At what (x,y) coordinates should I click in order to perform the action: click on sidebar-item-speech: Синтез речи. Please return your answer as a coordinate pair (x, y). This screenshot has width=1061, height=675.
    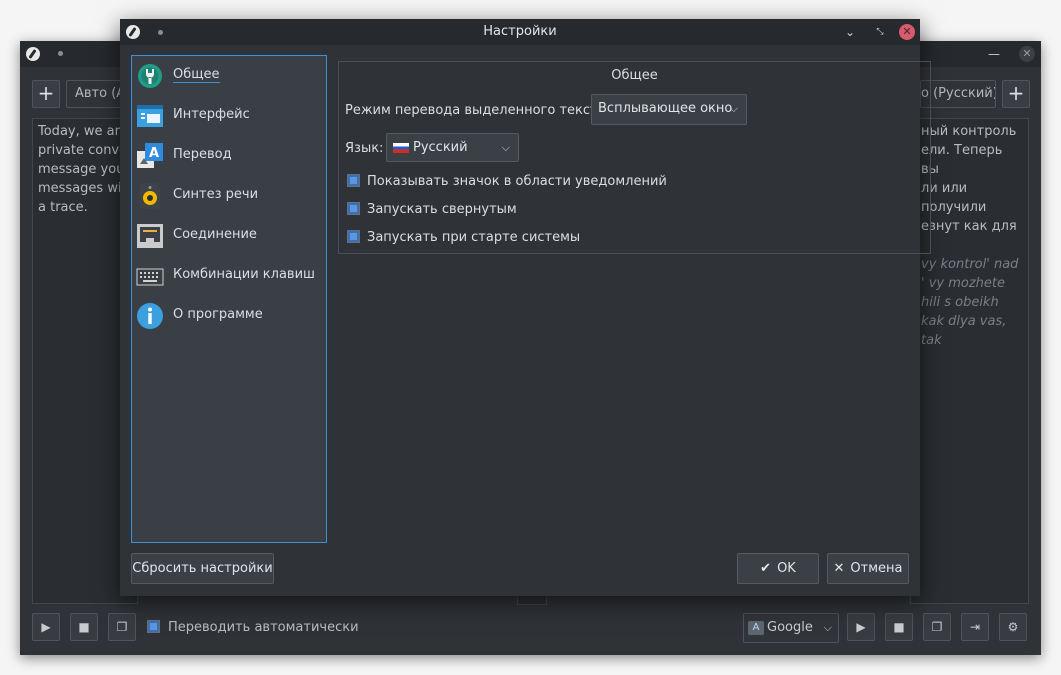
    Looking at the image, I should click on (229, 196).